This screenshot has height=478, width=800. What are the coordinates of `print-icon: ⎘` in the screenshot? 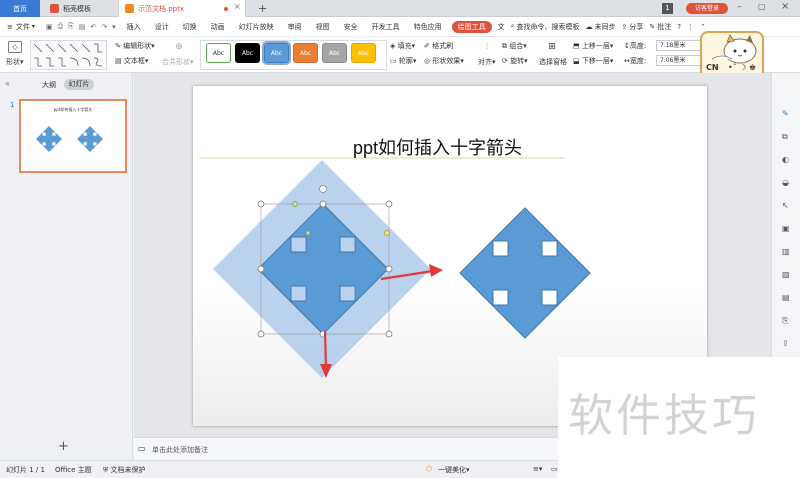 It's located at (71, 26).